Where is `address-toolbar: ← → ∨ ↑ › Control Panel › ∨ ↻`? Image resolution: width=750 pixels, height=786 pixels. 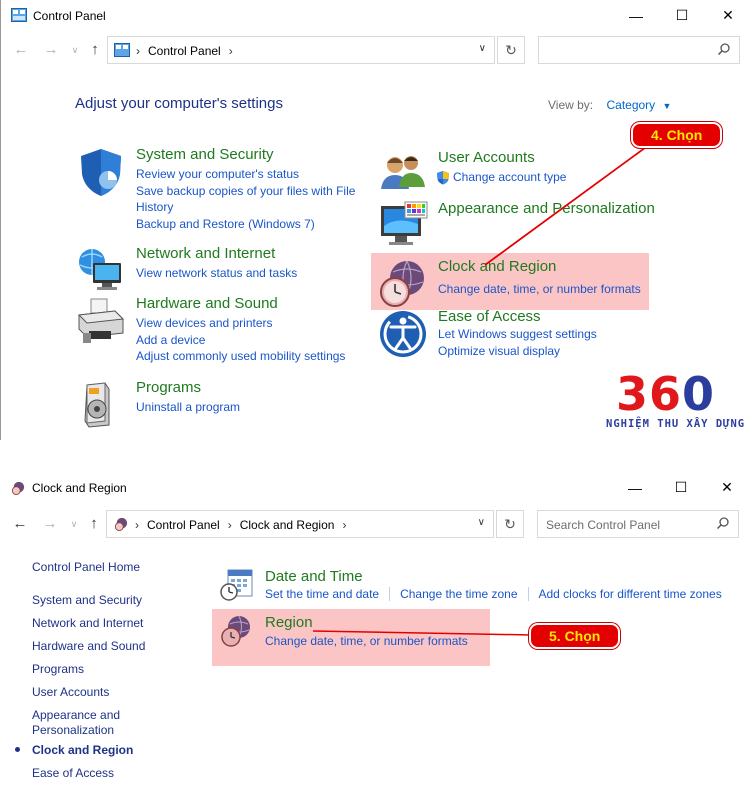
address-toolbar: ← → ∨ ↑ › Control Panel › ∨ ↻ is located at coordinates (375, 50).